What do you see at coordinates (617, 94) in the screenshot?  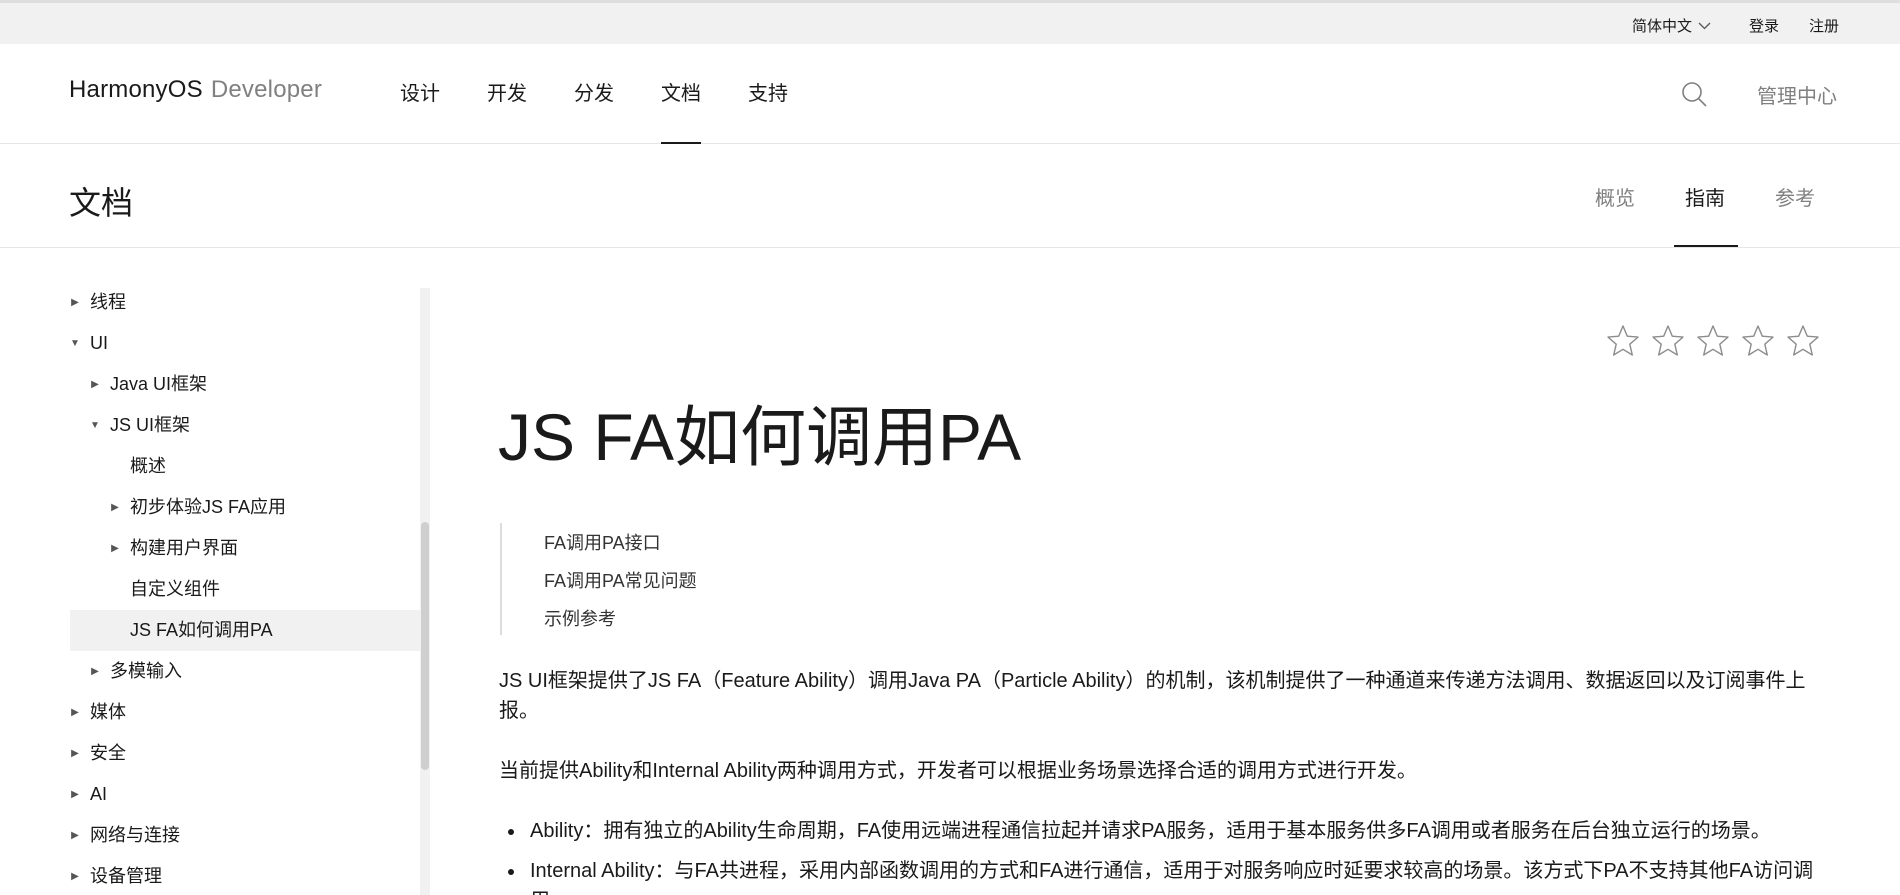 I see `primary-nav: 设计 开发 分发 文档 支持` at bounding box center [617, 94].